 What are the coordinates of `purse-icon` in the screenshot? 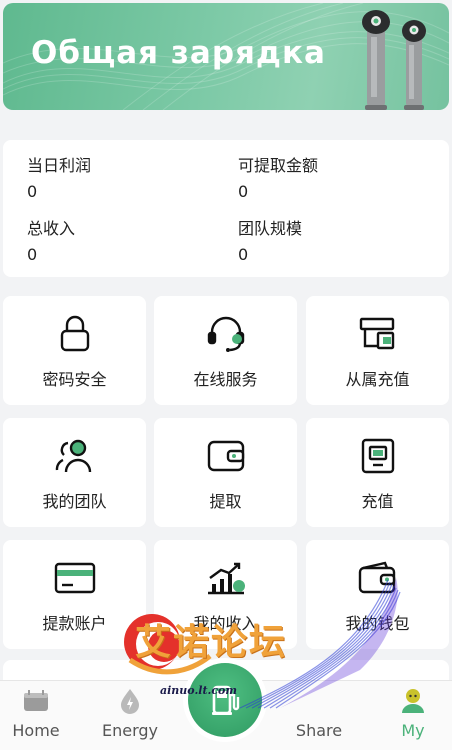 It's located at (378, 578).